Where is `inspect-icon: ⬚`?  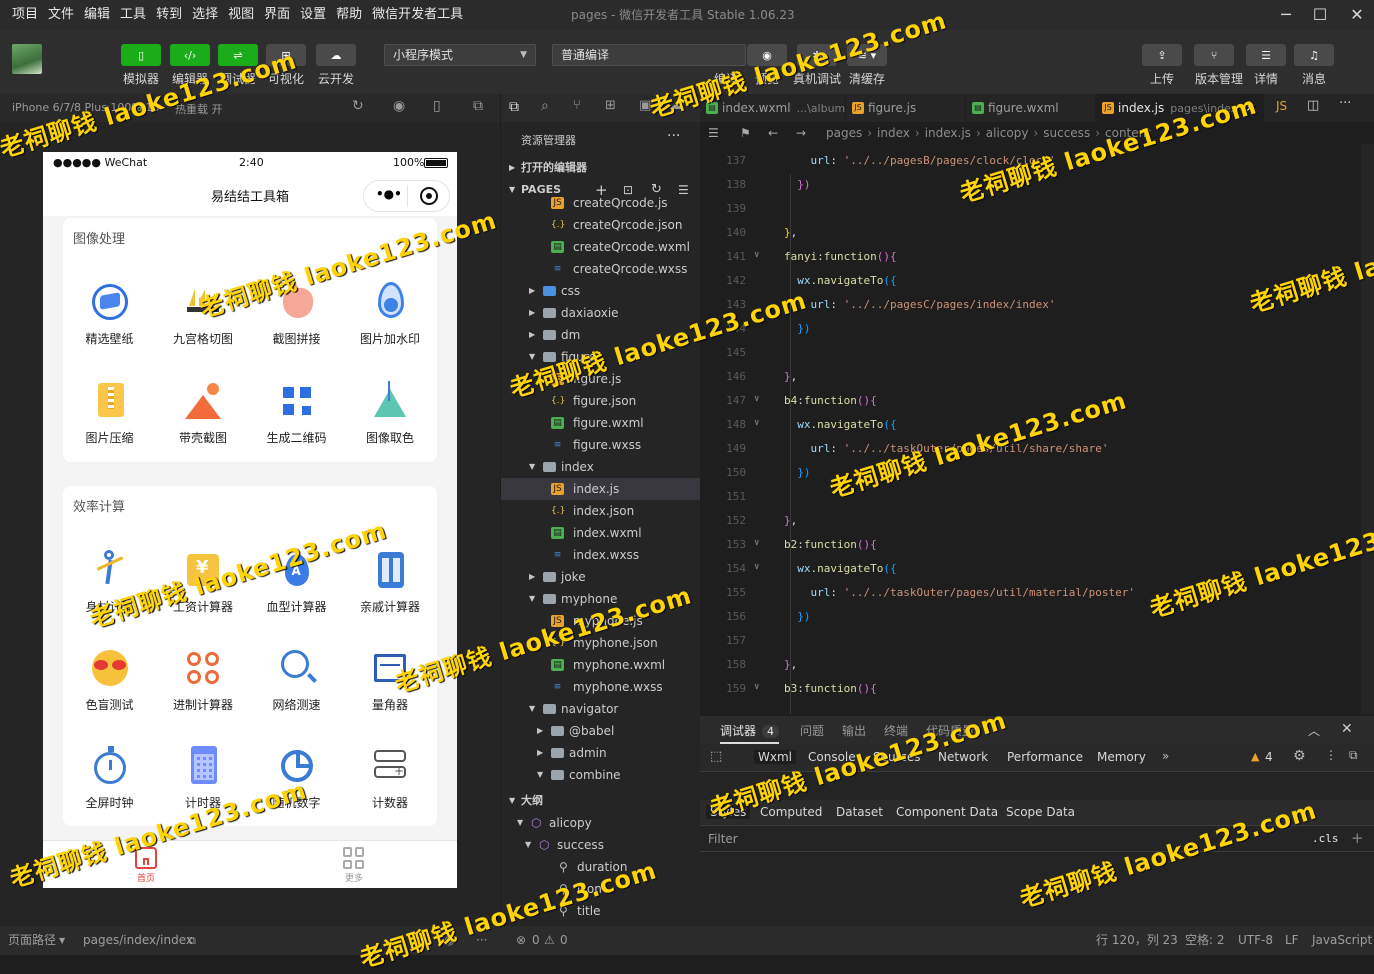 inspect-icon: ⬚ is located at coordinates (716, 756).